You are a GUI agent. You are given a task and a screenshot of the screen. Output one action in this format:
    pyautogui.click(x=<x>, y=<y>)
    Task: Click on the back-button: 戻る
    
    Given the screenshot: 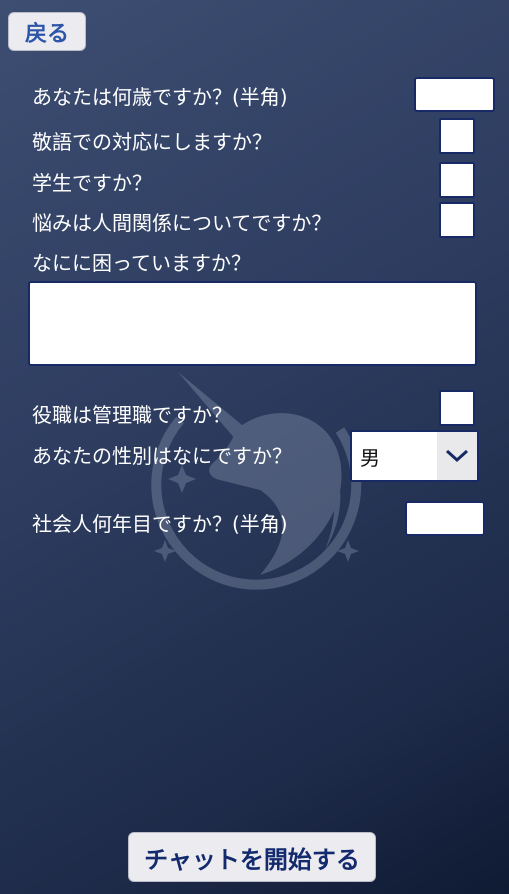 What is the action you would take?
    pyautogui.click(x=47, y=31)
    